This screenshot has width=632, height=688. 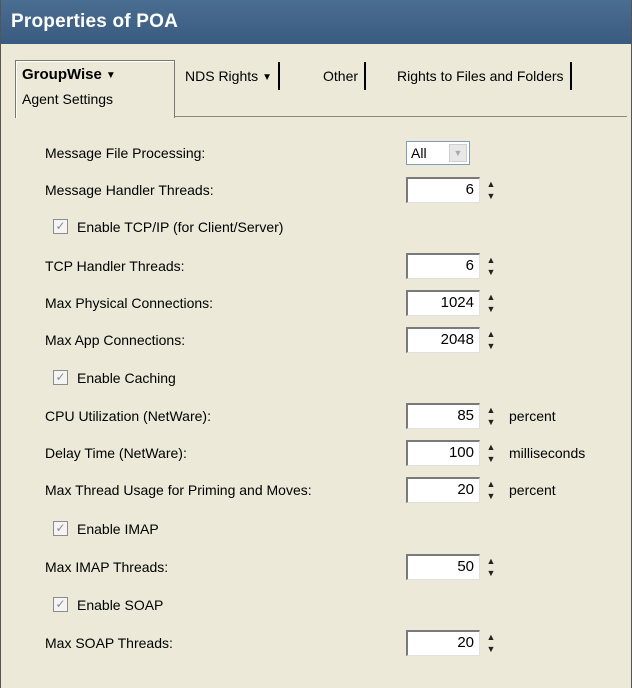 I want to click on enable-caching-row: ✓ Enable Caching, so click(x=315, y=378).